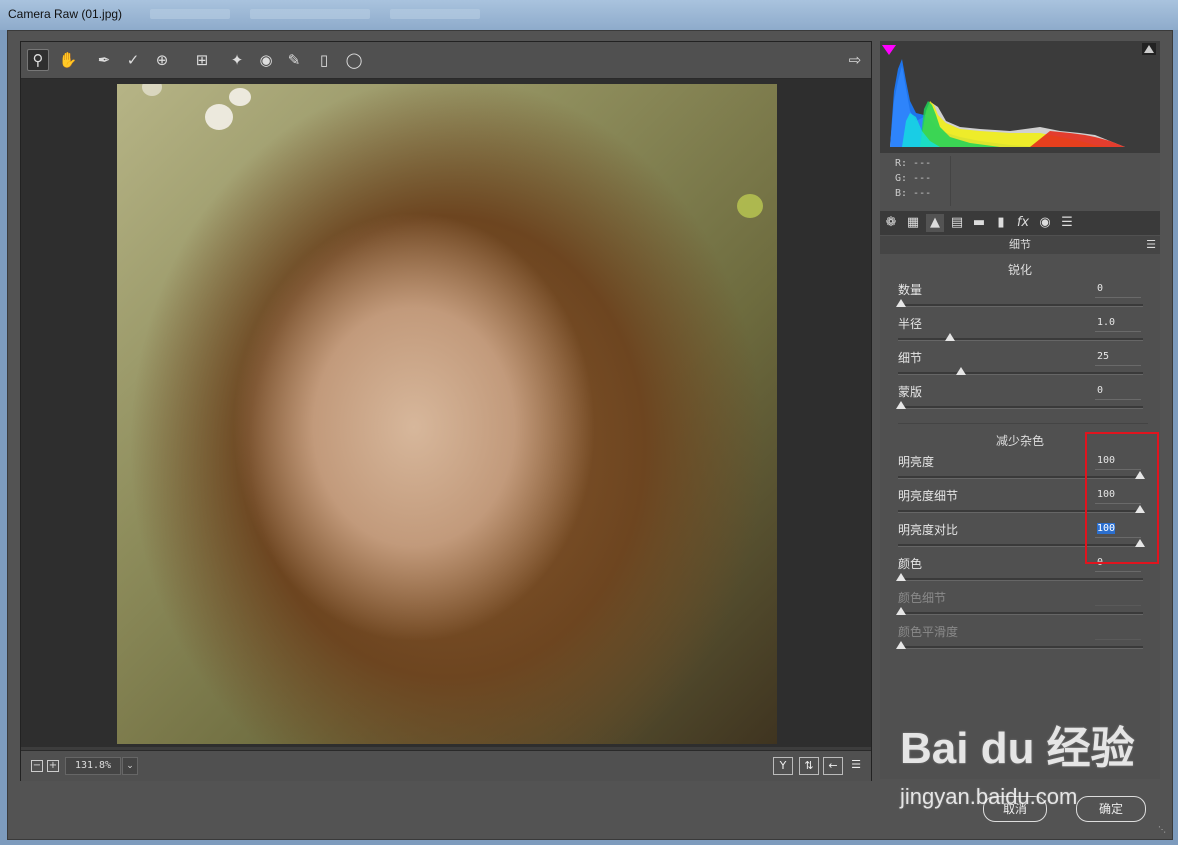 The image size is (1178, 845). Describe the element at coordinates (1019, 298) in the screenshot. I see `sharpen-amount-slider: 数量 0` at that location.